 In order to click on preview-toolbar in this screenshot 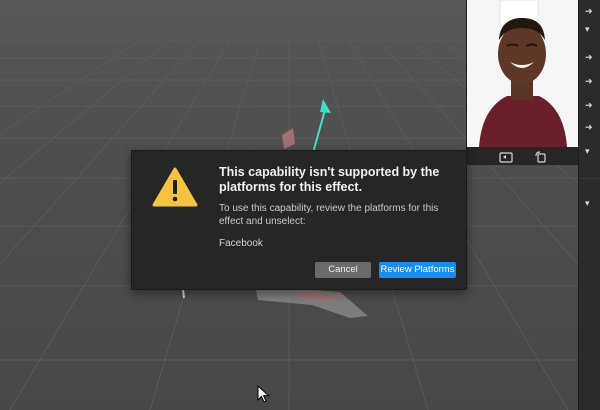, I will do `click(523, 156)`.